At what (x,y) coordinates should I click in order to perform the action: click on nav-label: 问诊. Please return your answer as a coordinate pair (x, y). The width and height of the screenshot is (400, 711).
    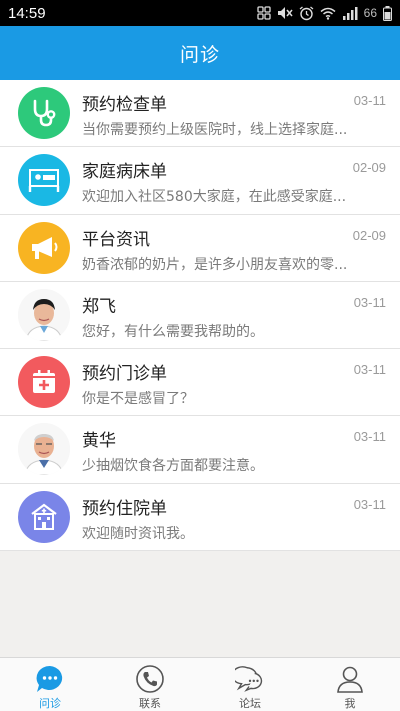
    Looking at the image, I should click on (50, 703).